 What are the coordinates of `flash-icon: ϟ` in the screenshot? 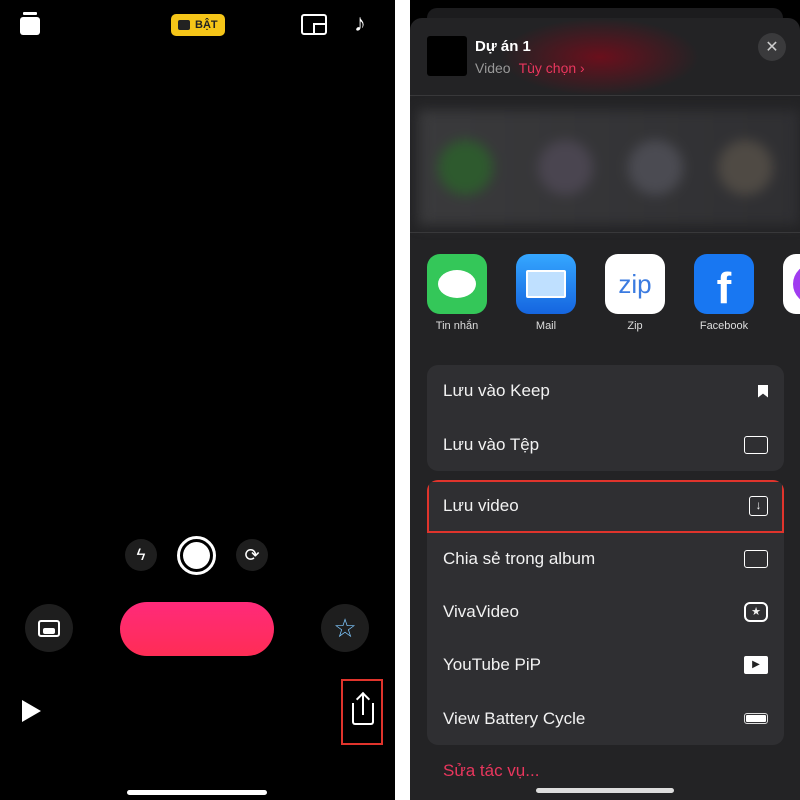 It's located at (141, 555).